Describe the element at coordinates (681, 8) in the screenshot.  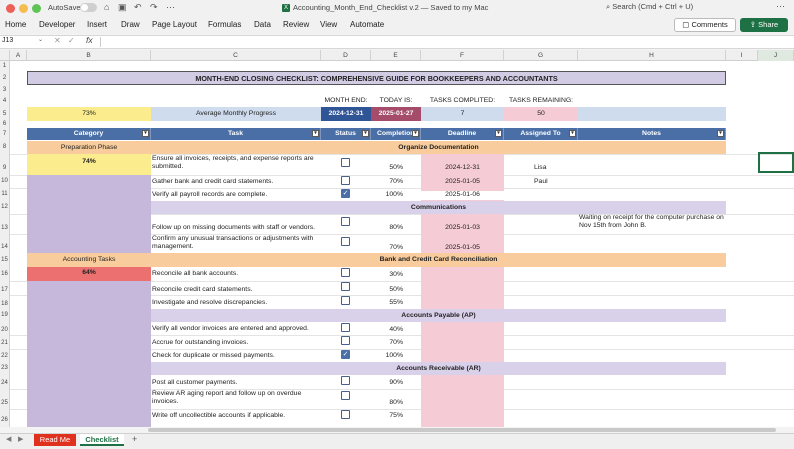
I see `search-box: ⌕ Search (Cmd + Ctrl + U)` at that location.